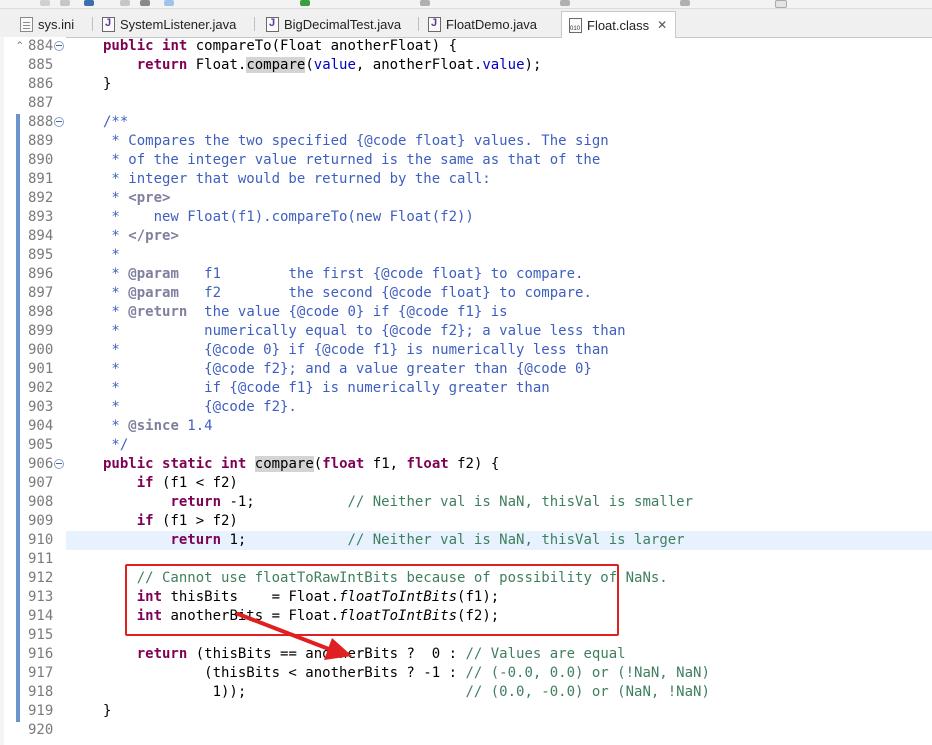 This screenshot has width=932, height=745. What do you see at coordinates (294, 636) in the screenshot?
I see `annotation-arrow` at bounding box center [294, 636].